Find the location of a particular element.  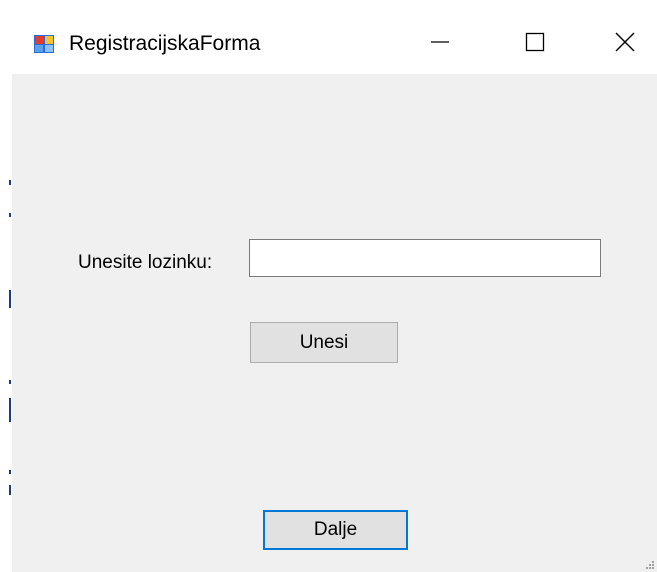

window-title: RegistracijskaForma is located at coordinates (165, 43).